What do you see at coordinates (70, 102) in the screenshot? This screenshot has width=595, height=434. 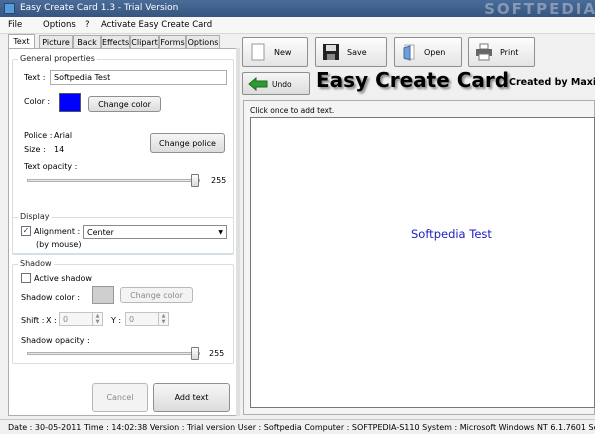 I see `text-color-swatch` at bounding box center [70, 102].